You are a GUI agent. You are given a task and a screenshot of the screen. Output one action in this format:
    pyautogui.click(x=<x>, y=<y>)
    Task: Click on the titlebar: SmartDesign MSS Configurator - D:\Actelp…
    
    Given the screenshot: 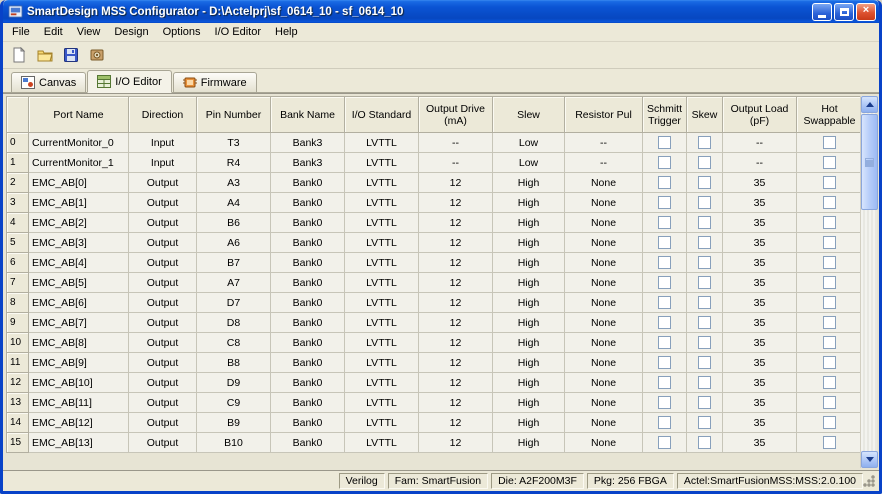 What is the action you would take?
    pyautogui.click(x=441, y=11)
    